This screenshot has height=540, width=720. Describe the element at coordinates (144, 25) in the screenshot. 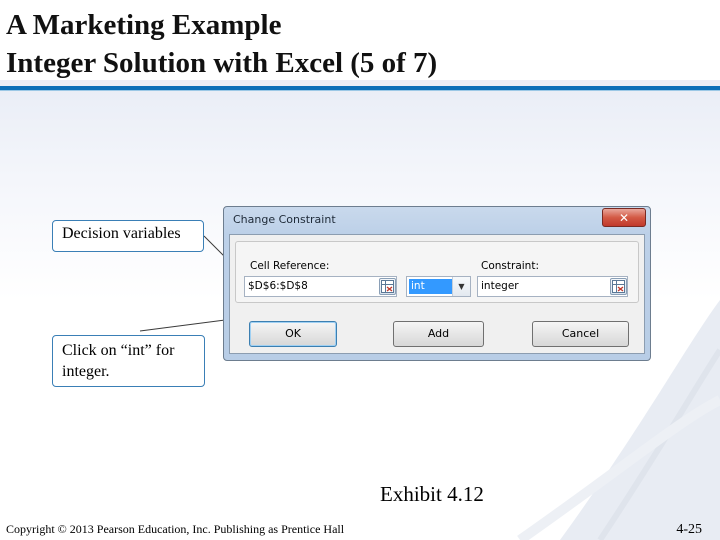

I see `title-line-1: A Marketing Example` at that location.